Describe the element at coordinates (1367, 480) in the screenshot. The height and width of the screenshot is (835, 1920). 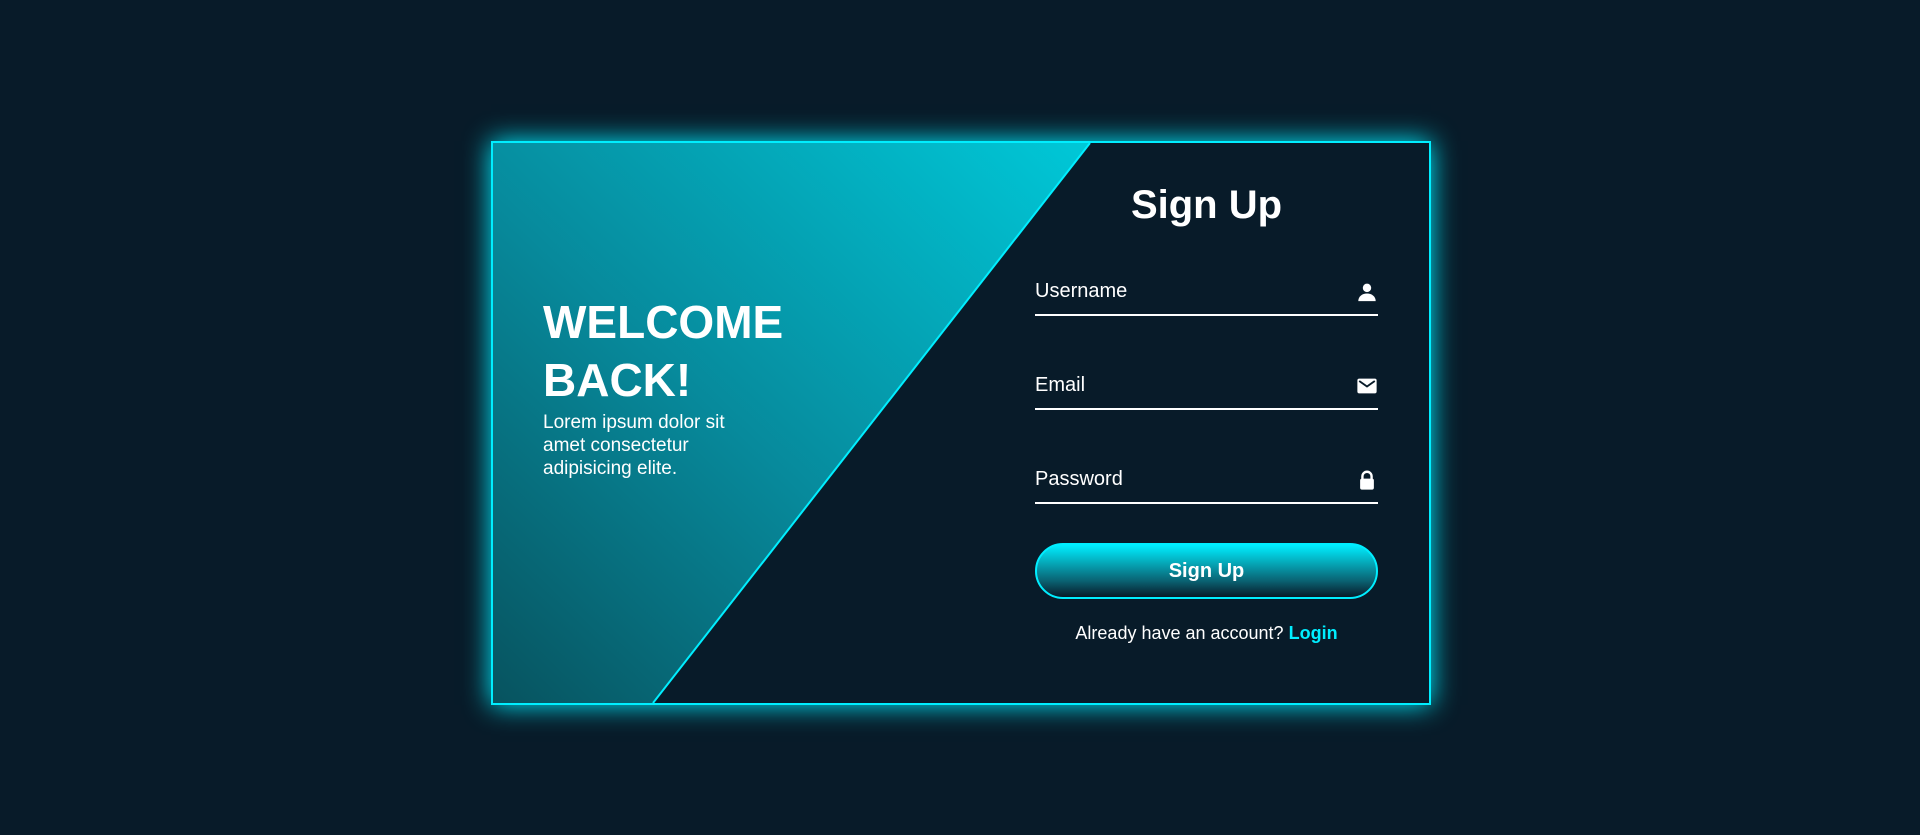
I see `lock-icon` at that location.